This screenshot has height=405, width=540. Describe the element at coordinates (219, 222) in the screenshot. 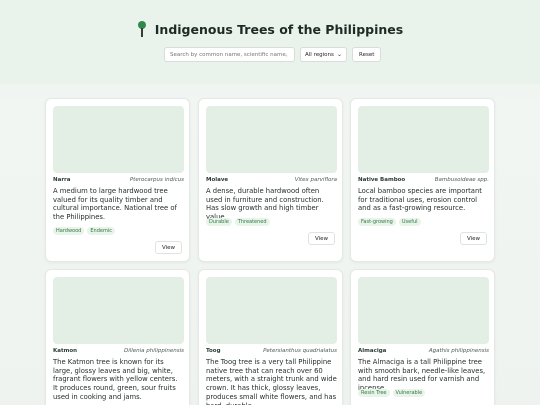

I see `tag-badge: Durable` at that location.